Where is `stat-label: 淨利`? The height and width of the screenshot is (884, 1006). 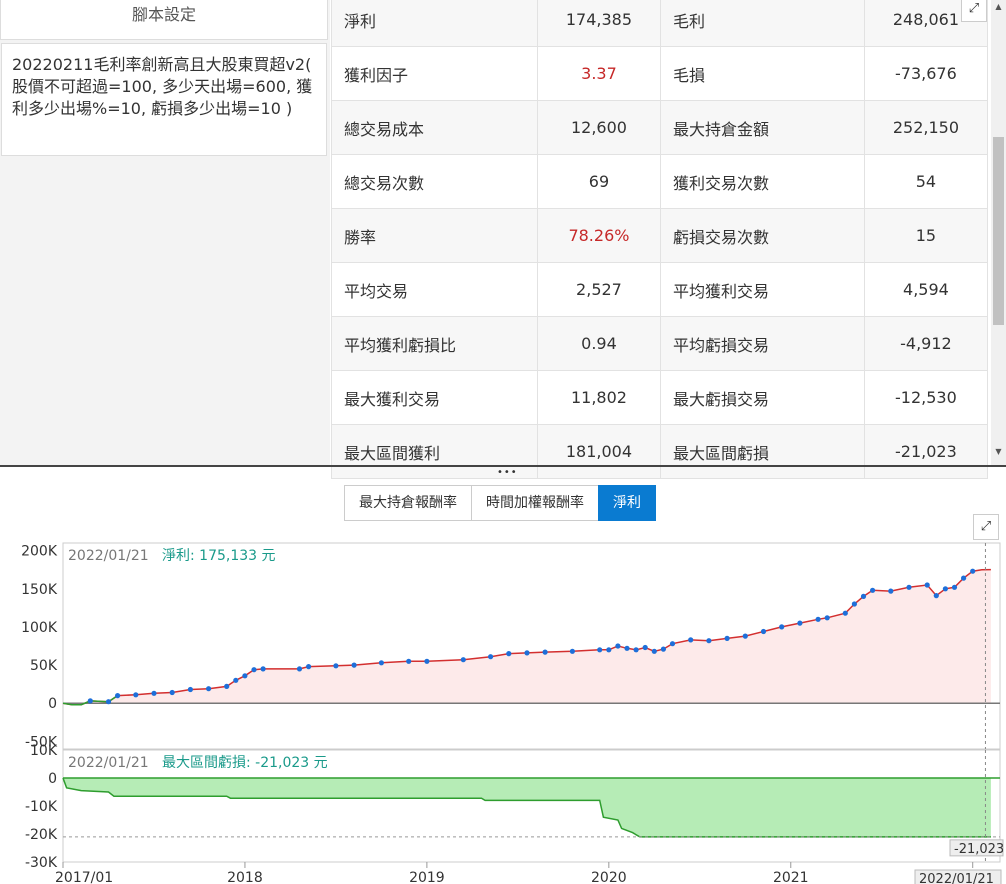 stat-label: 淨利 is located at coordinates (434, 23).